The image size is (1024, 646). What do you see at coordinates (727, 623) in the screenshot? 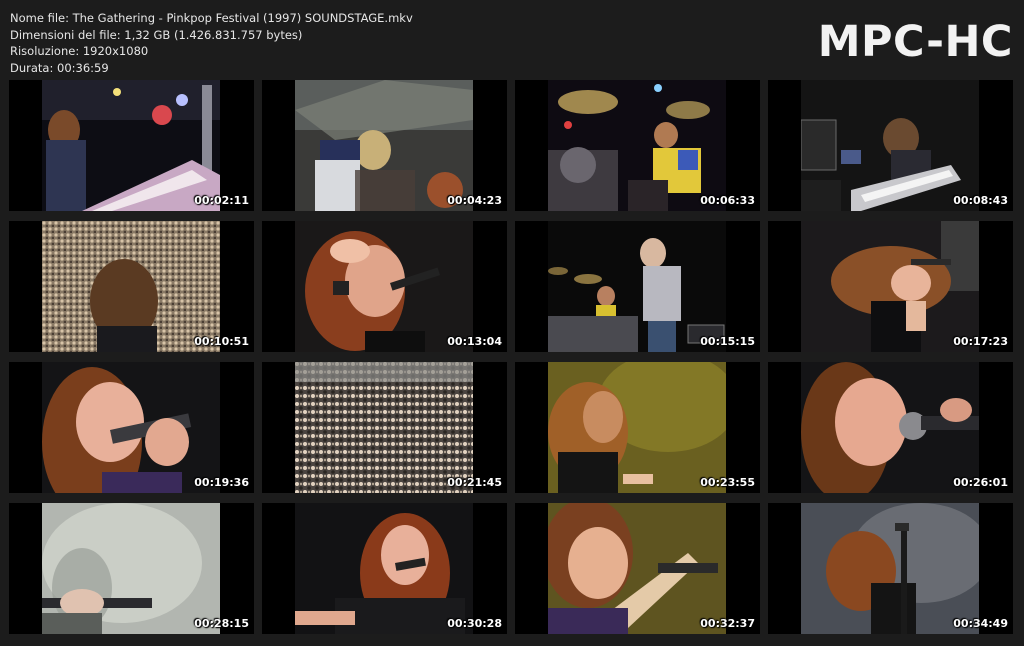
I see `timestamp: 00:32:37` at bounding box center [727, 623].